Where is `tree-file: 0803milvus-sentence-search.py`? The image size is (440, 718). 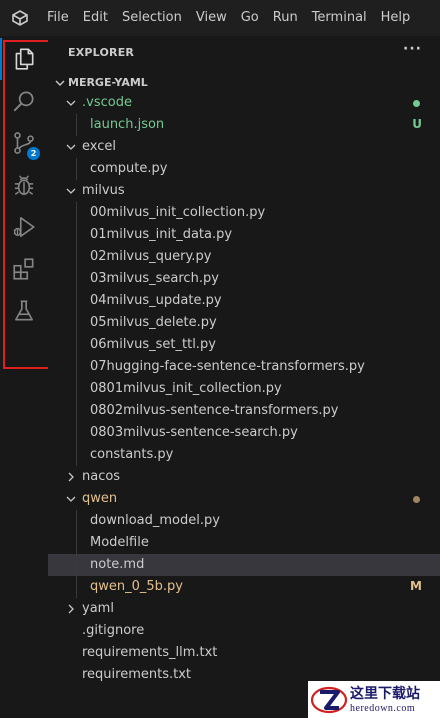
tree-file: 0803milvus-sentence-search.py is located at coordinates (244, 433).